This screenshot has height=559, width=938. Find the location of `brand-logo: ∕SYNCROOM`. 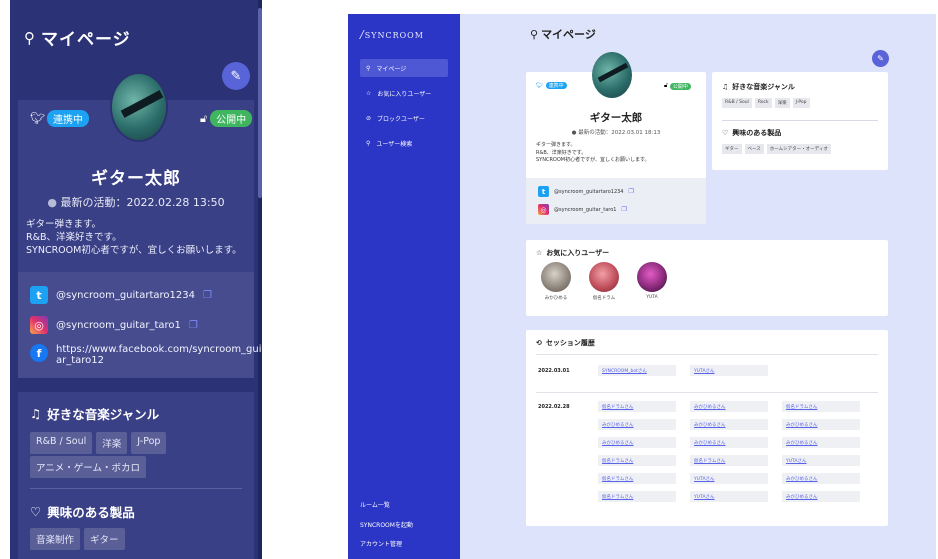

brand-logo: ∕SYNCROOM is located at coordinates (392, 34).